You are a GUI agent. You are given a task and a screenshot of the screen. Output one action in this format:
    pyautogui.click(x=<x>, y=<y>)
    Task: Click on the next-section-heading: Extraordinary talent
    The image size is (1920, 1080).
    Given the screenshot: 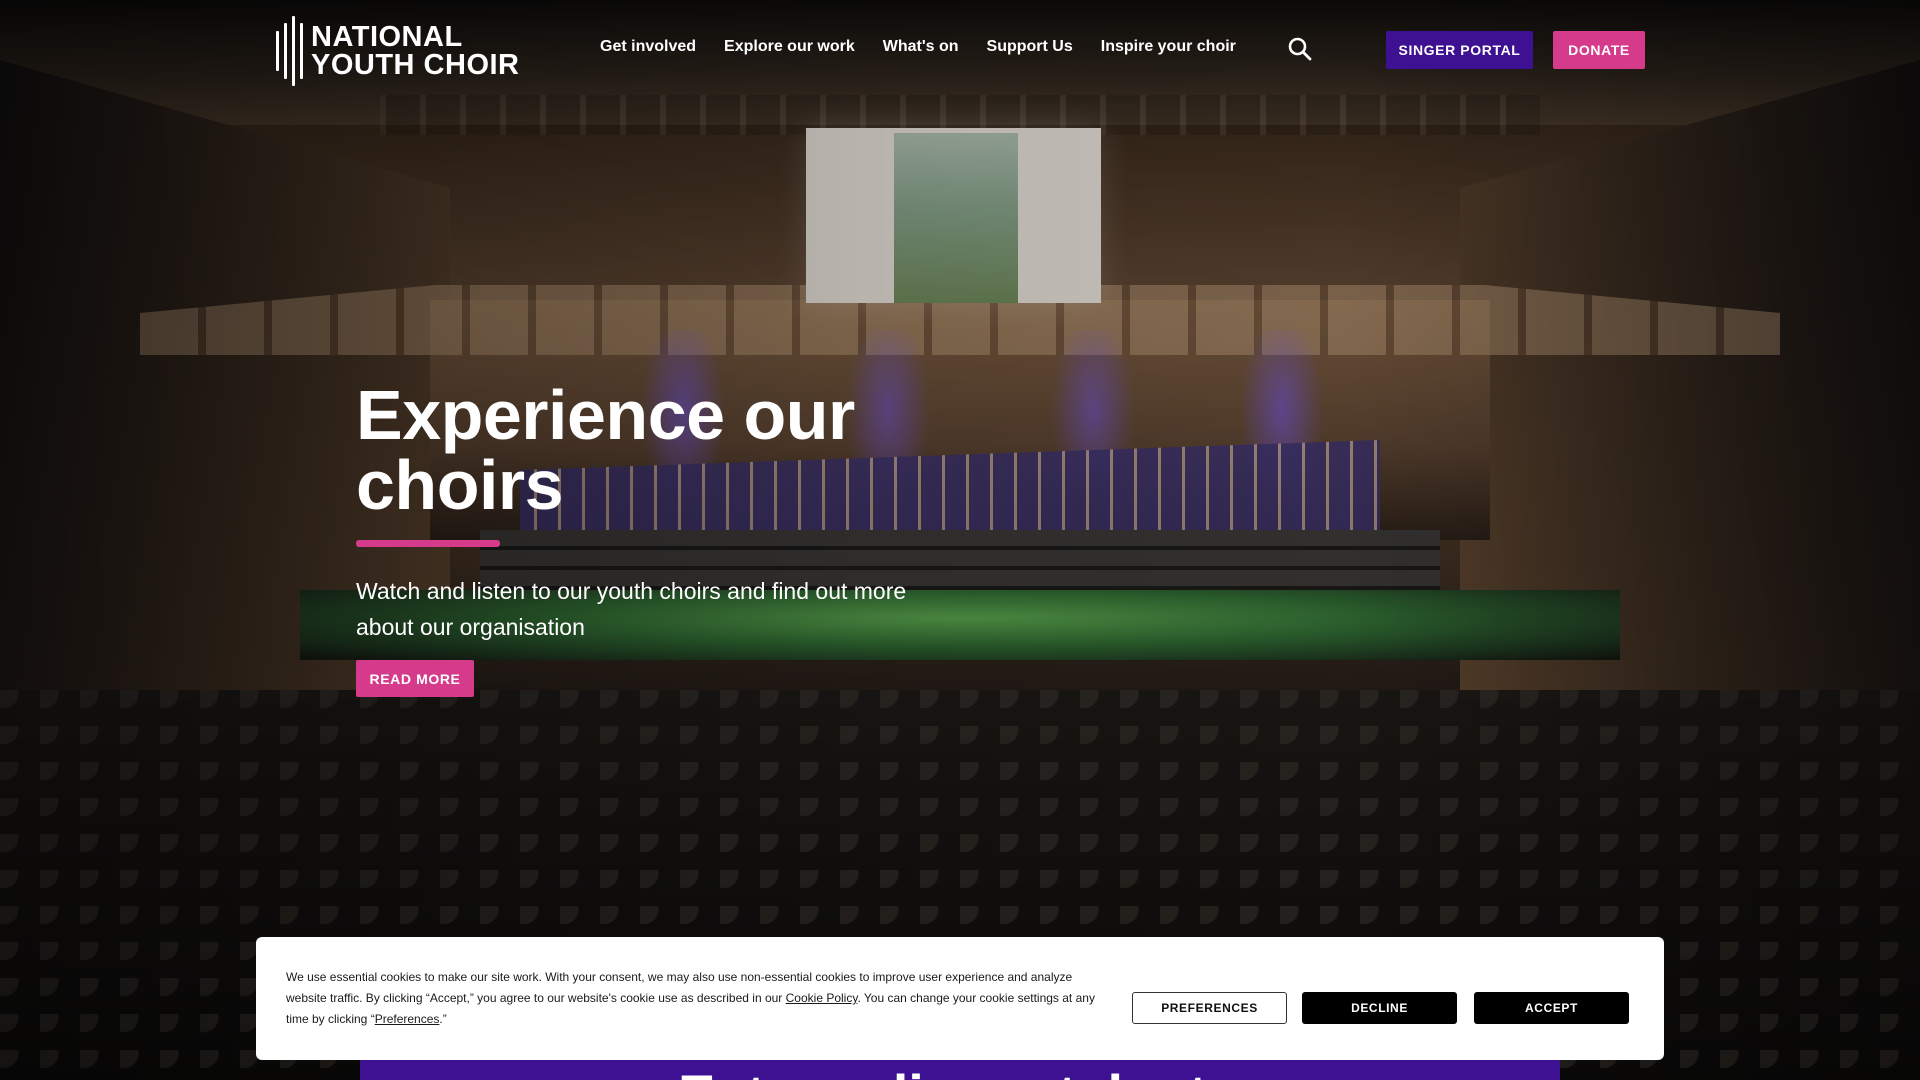 What is the action you would take?
    pyautogui.click(x=942, y=1071)
    